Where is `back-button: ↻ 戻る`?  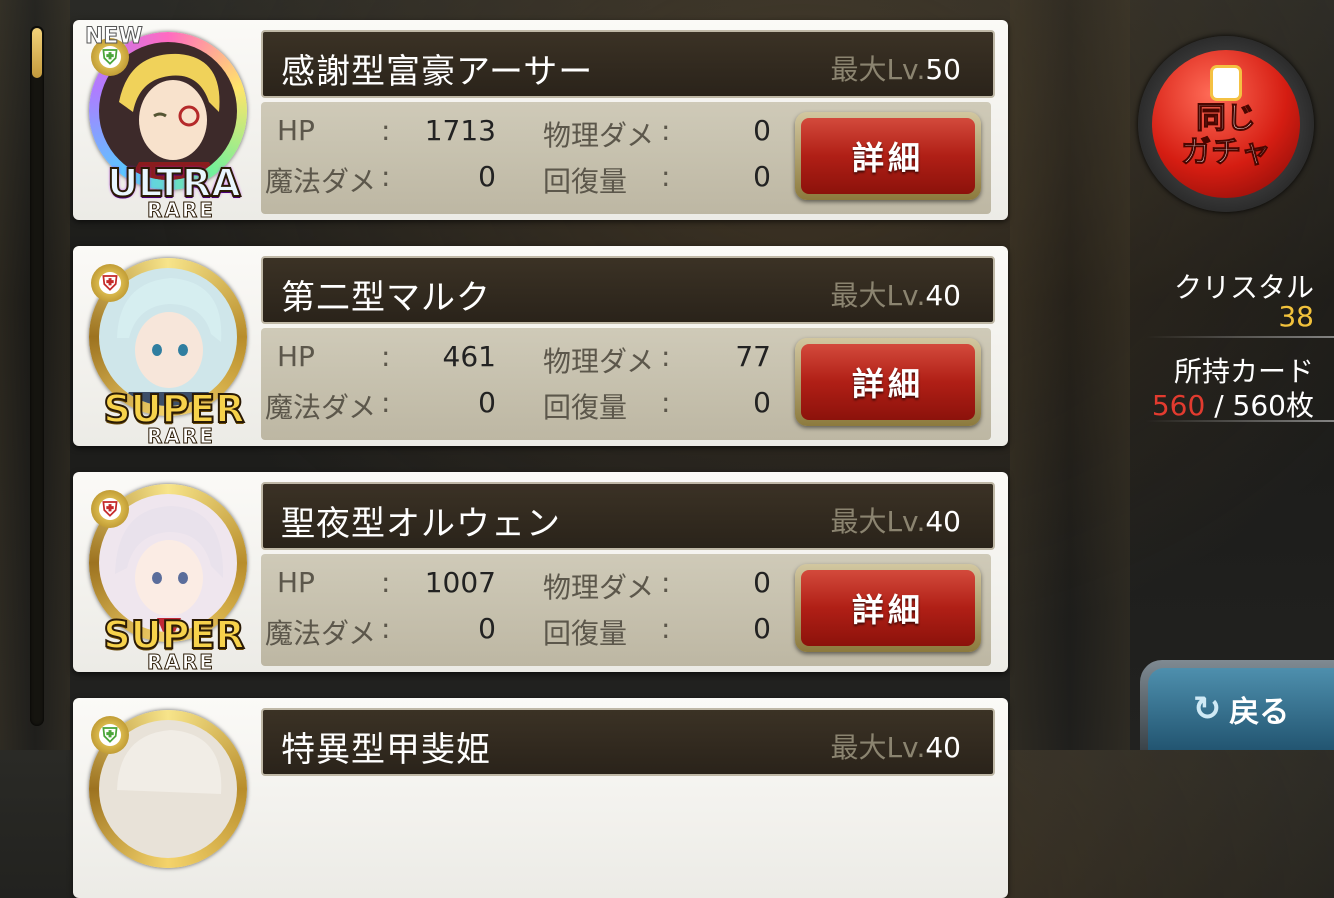
back-button: ↻ 戻る is located at coordinates (1237, 705).